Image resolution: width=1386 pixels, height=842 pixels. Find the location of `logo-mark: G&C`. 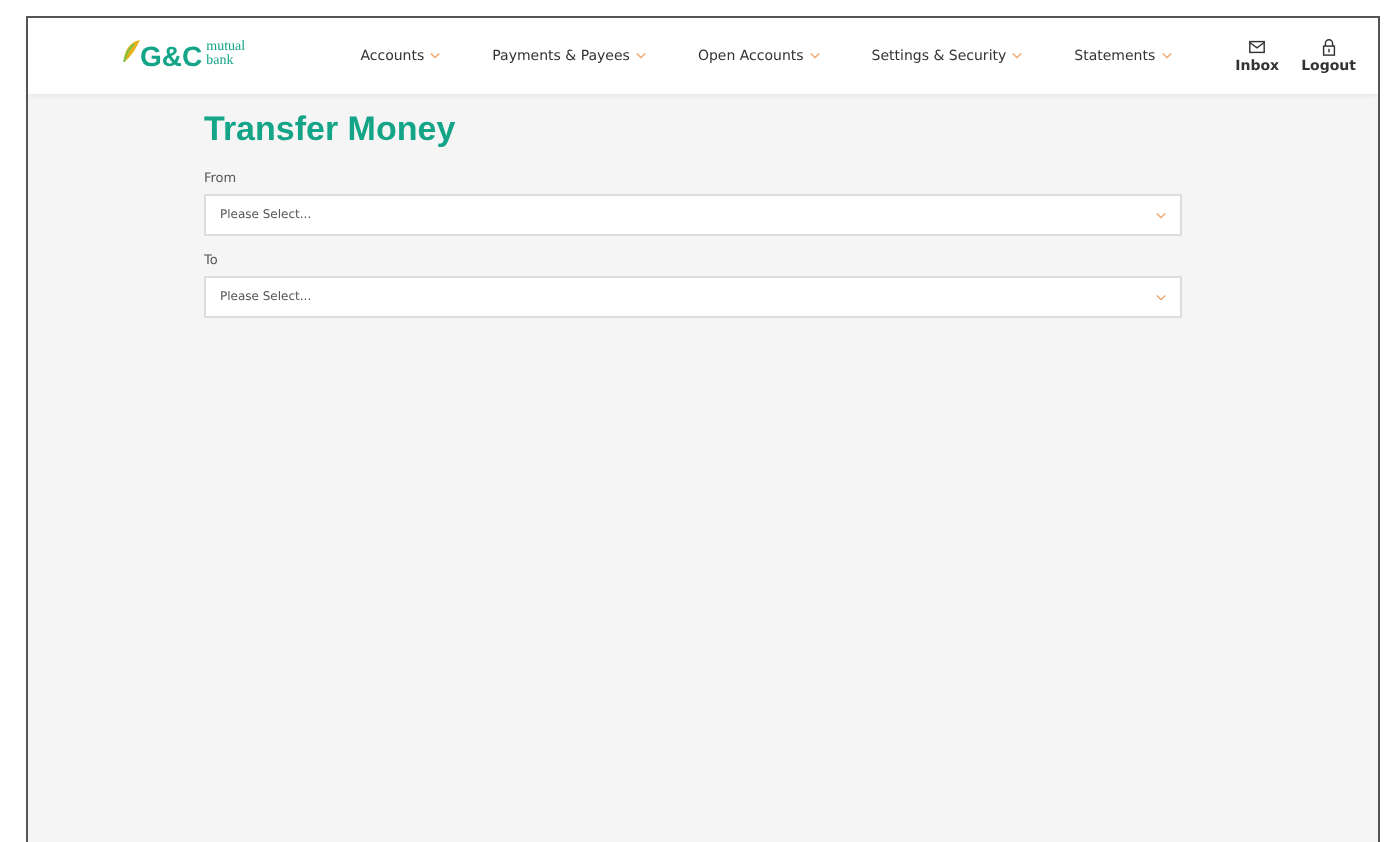

logo-mark: G&C is located at coordinates (171, 56).